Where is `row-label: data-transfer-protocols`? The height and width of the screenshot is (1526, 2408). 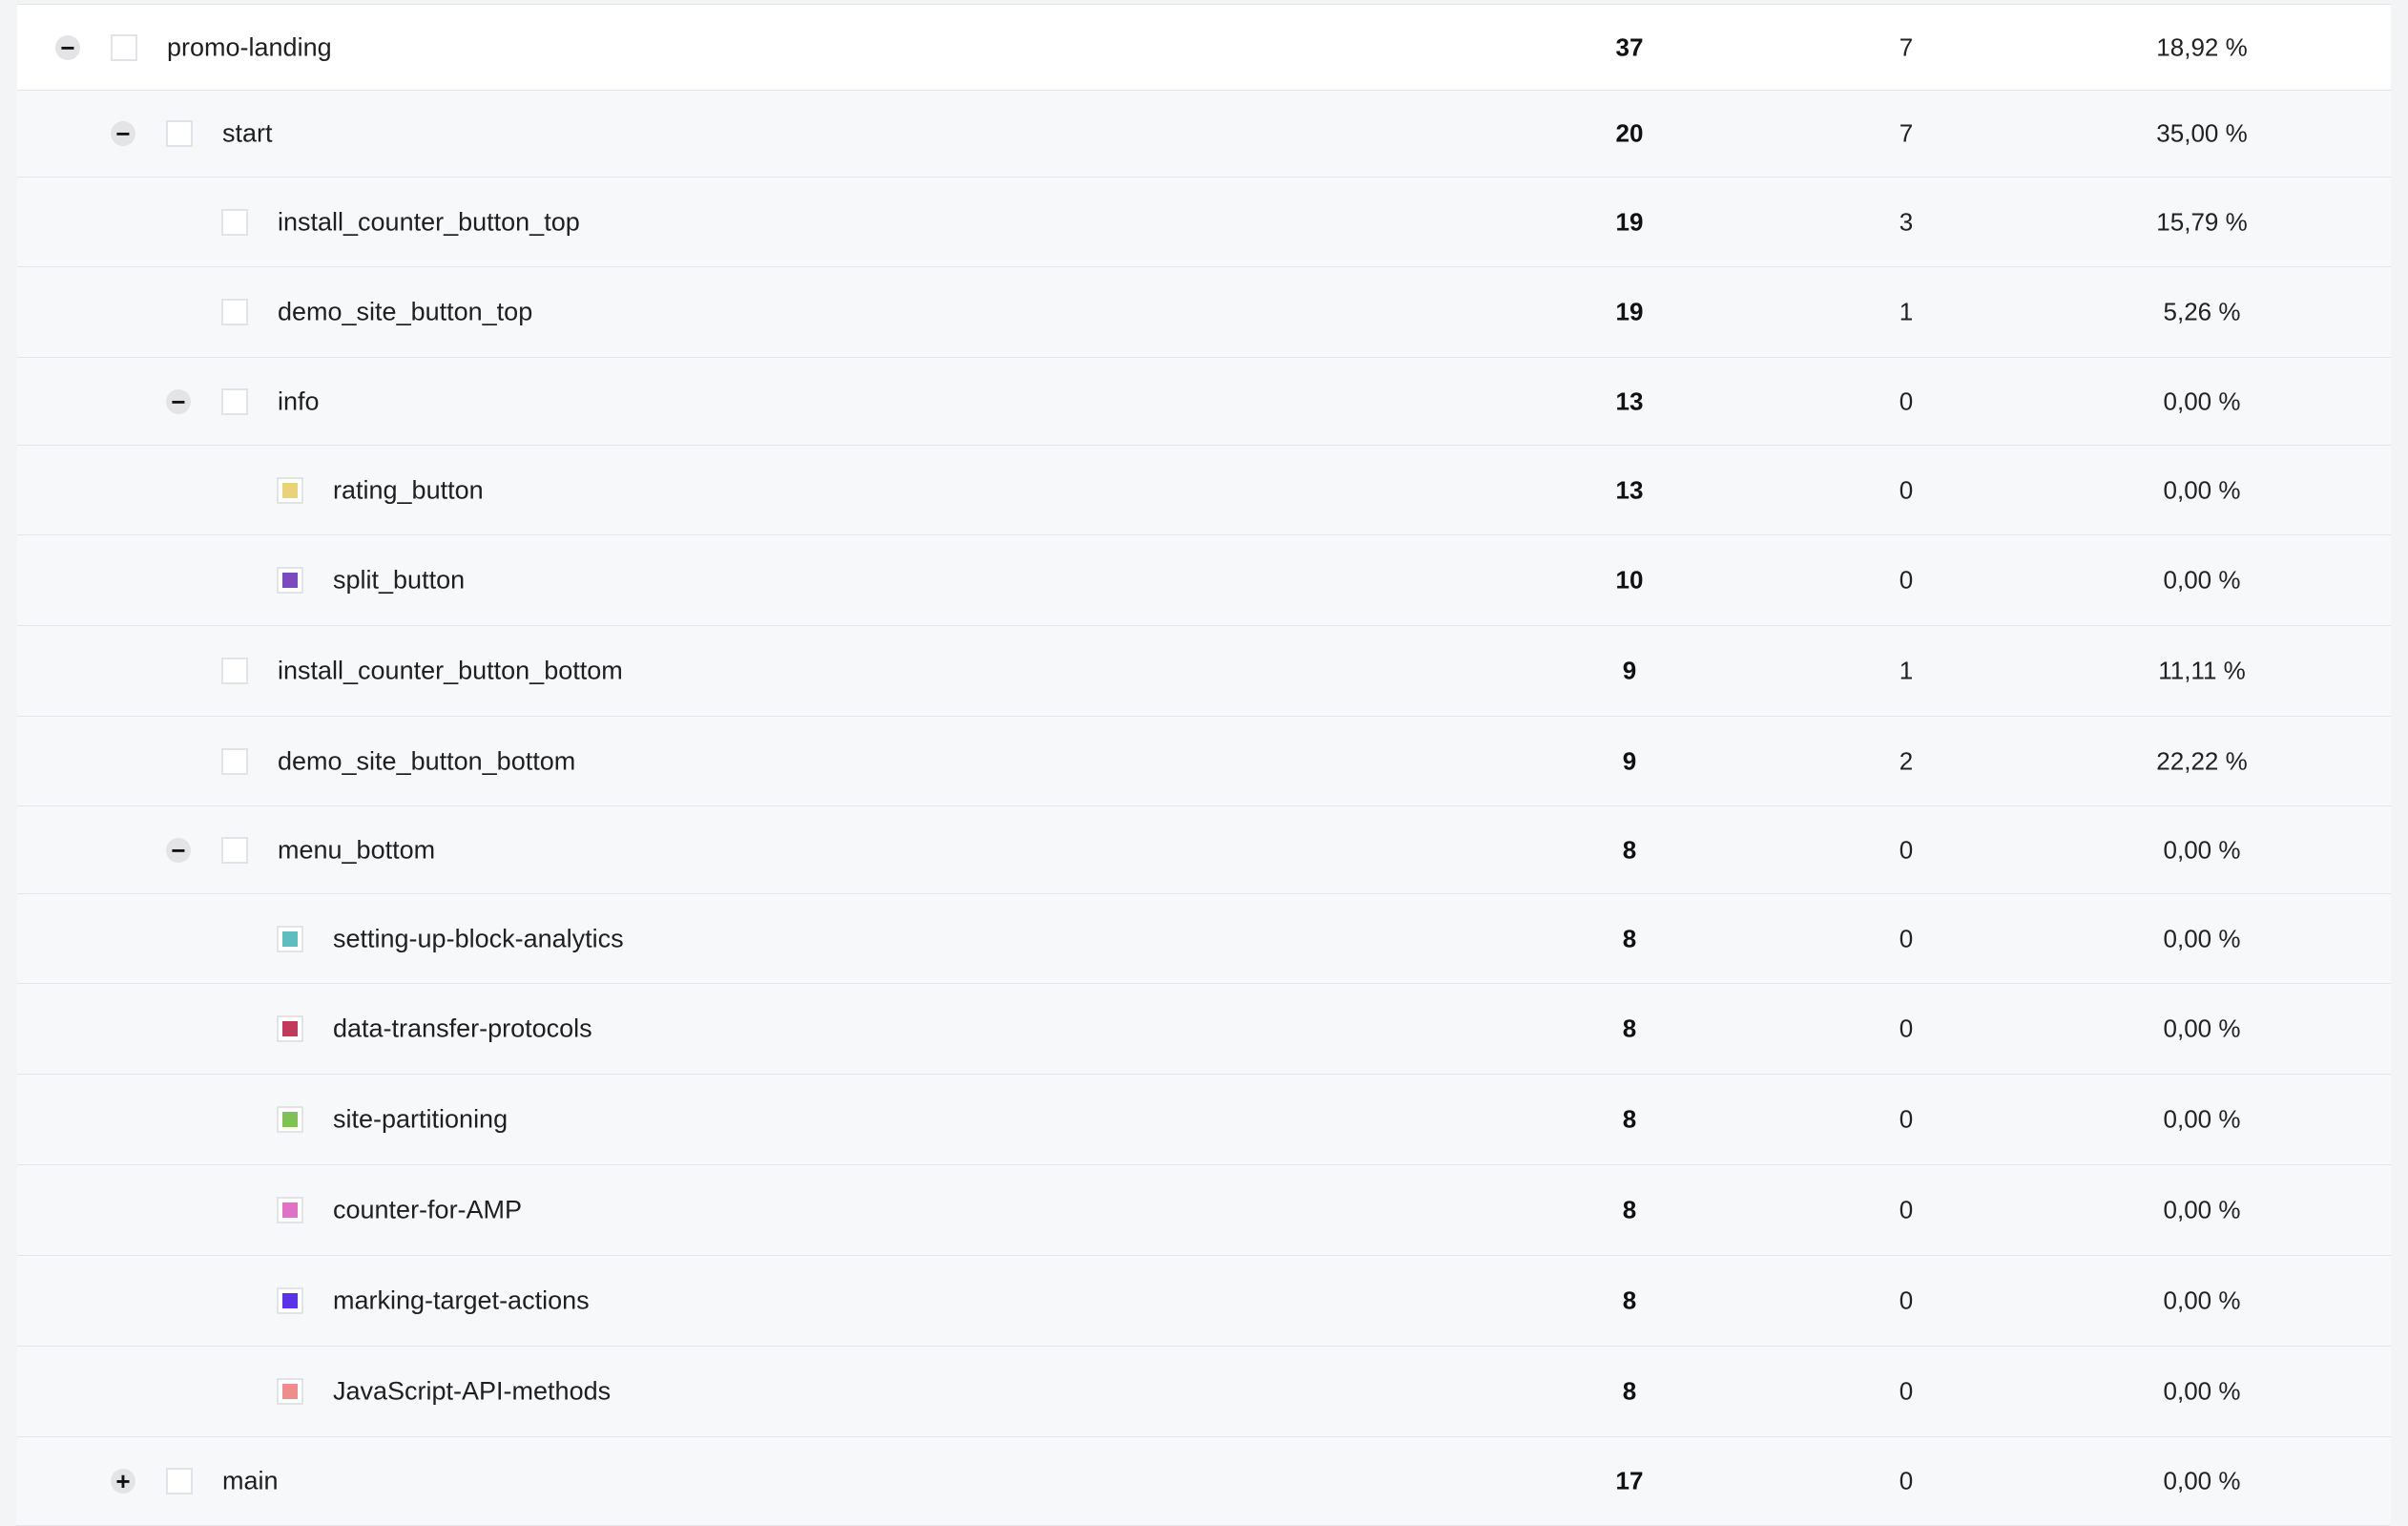
row-label: data-transfer-protocols is located at coordinates (462, 1028).